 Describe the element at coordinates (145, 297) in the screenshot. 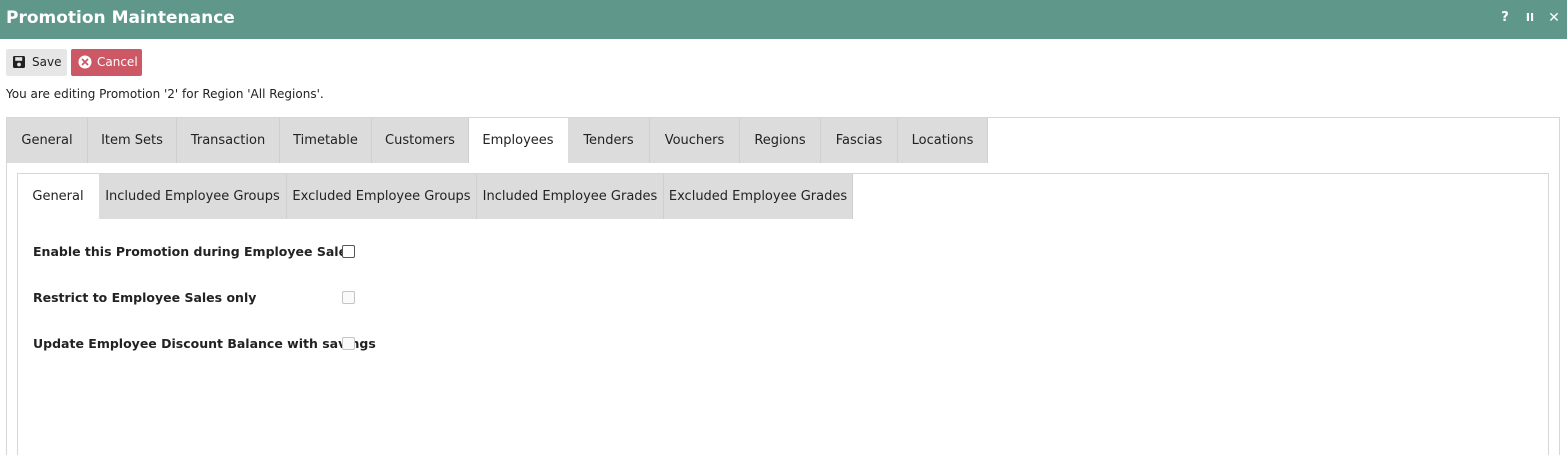

I see `restrict-employee-sales-label: Restrict to Employee Sales only` at that location.